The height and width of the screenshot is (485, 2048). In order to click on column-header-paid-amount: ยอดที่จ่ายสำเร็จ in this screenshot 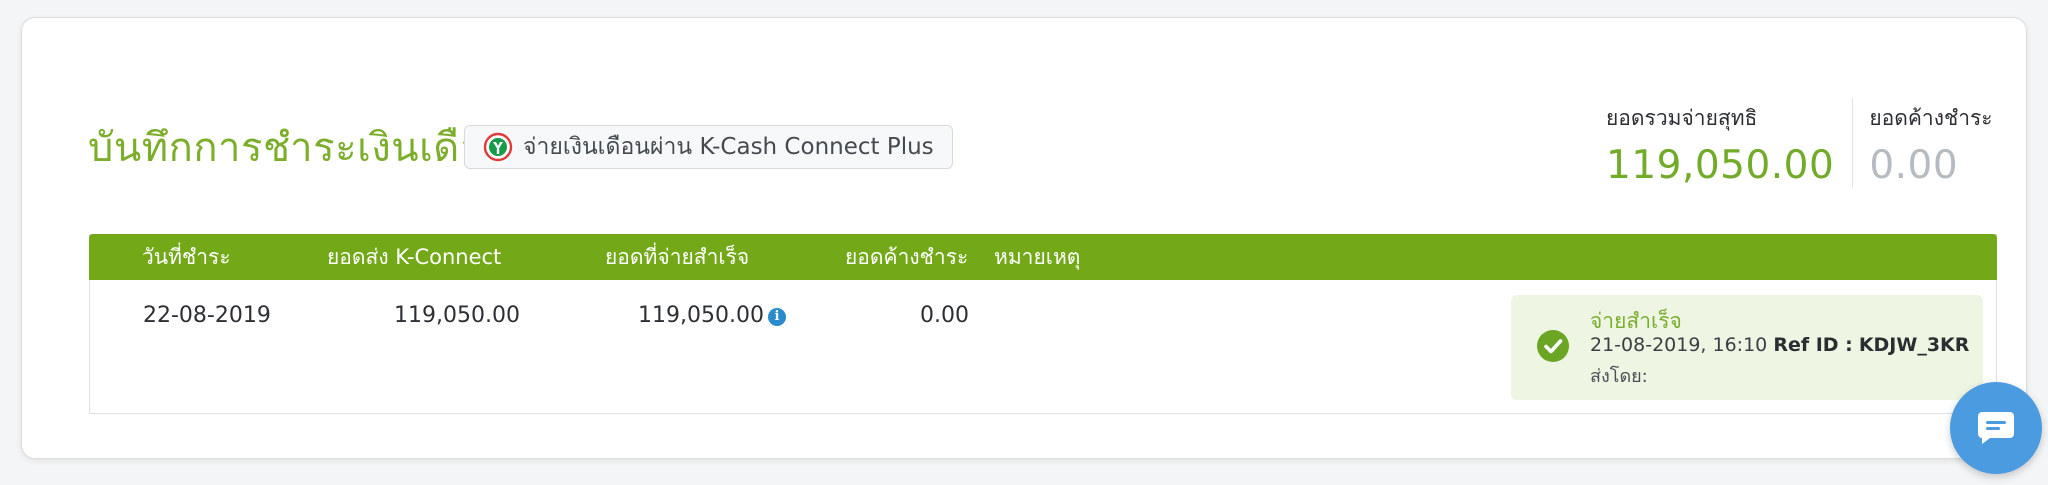, I will do `click(677, 257)`.